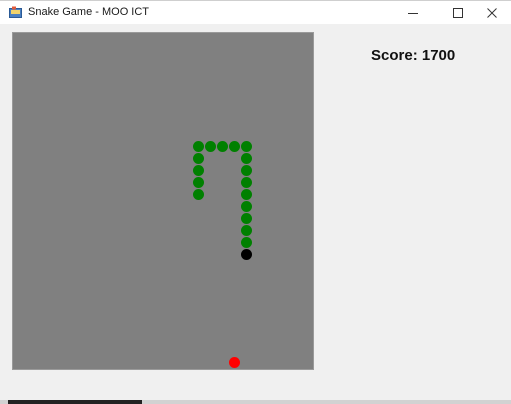 The image size is (511, 404). I want to click on maximize-icon, so click(458, 12).